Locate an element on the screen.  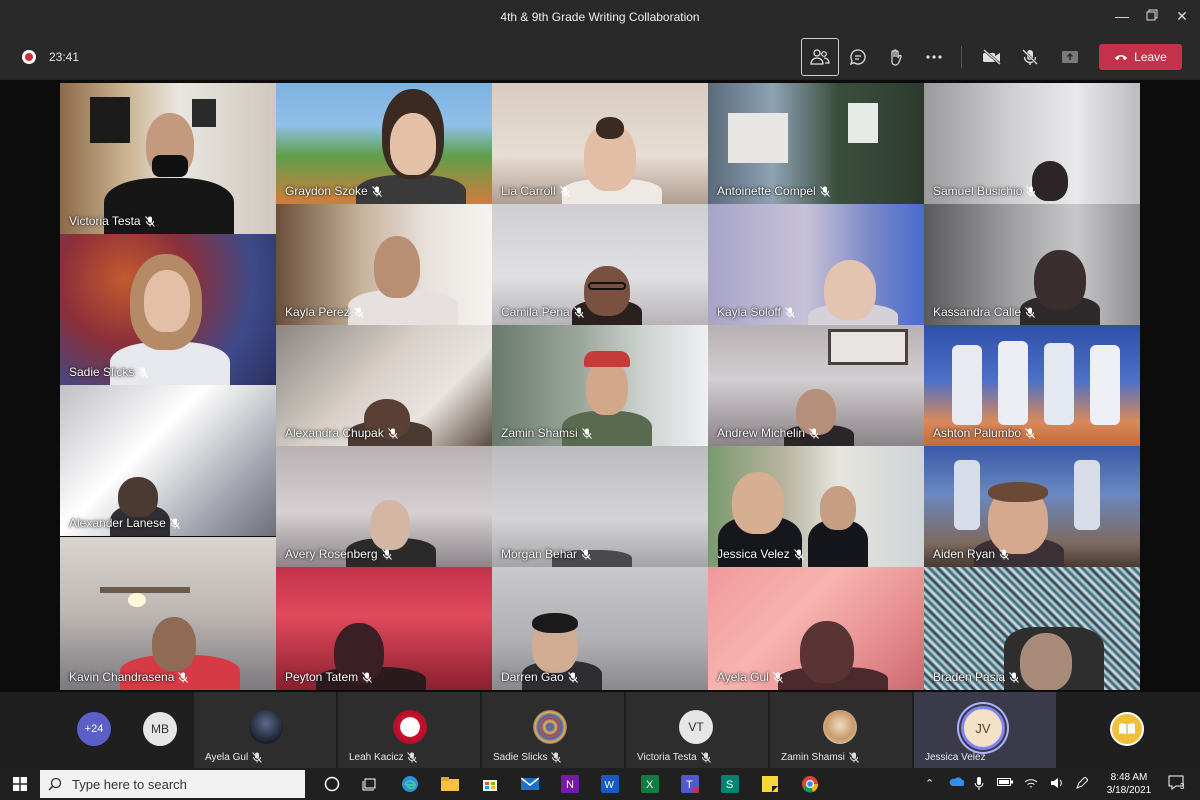
roster-tile: JV Jessica Velez is located at coordinates (985, 730).